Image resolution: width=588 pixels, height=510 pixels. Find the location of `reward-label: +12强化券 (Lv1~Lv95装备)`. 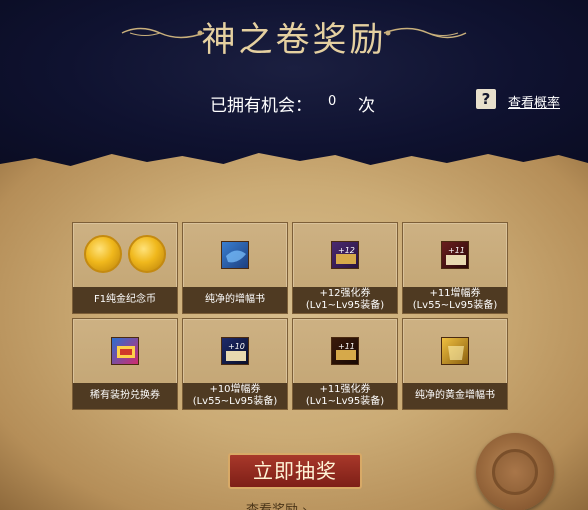

reward-label: +12强化券 (Lv1~Lv95装备) is located at coordinates (345, 300).